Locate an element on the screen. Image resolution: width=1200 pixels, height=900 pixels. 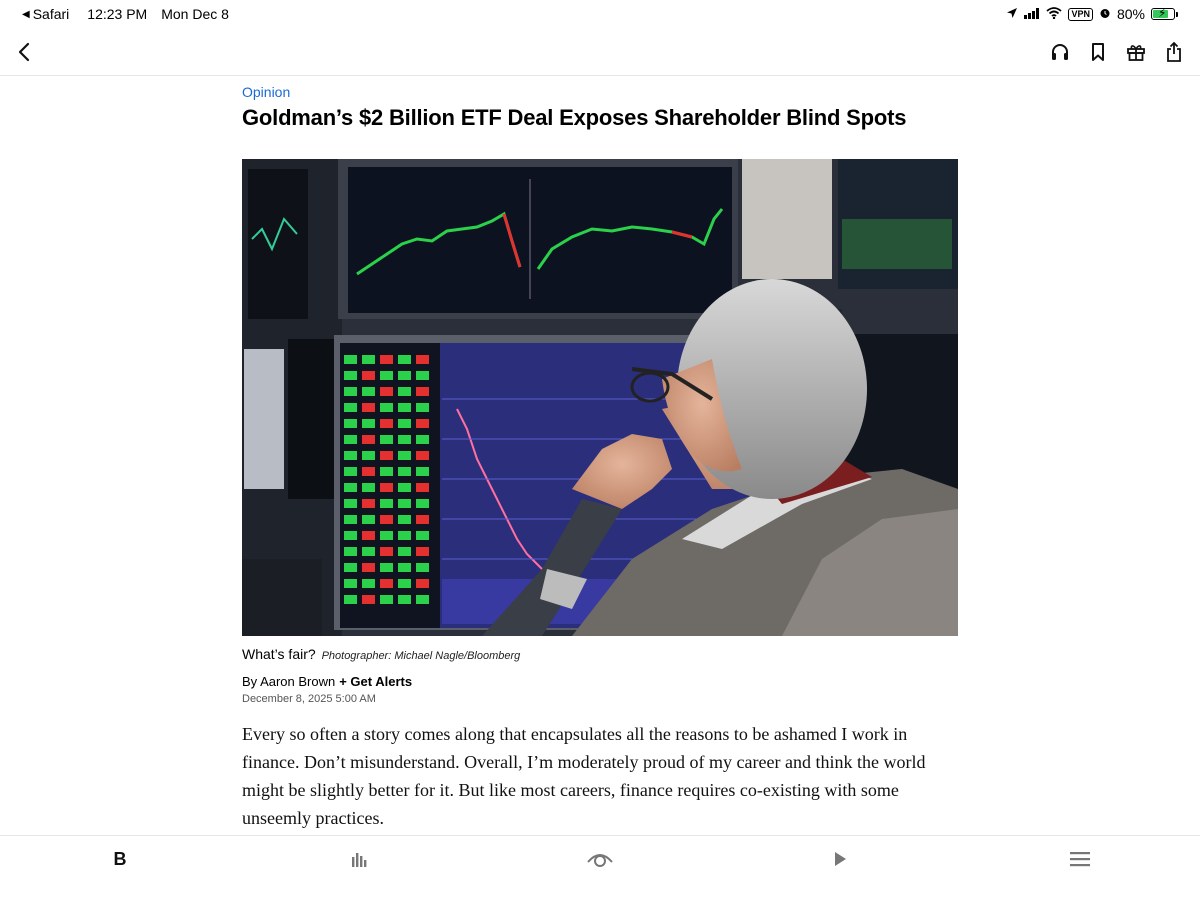
back-triangle-icon: ◀ is located at coordinates (26, 14).